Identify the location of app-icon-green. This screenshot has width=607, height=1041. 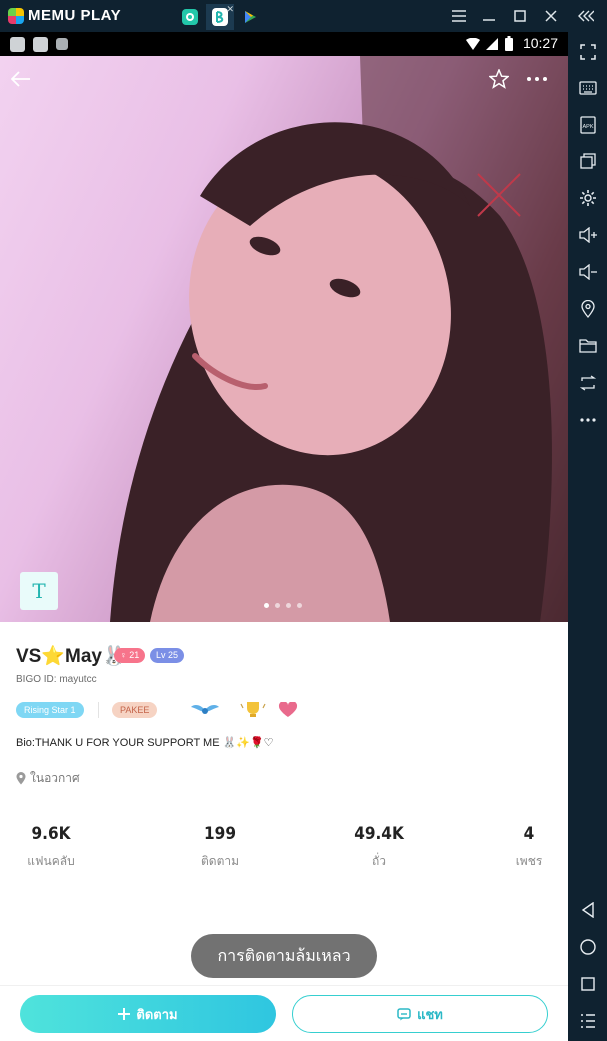
(190, 17).